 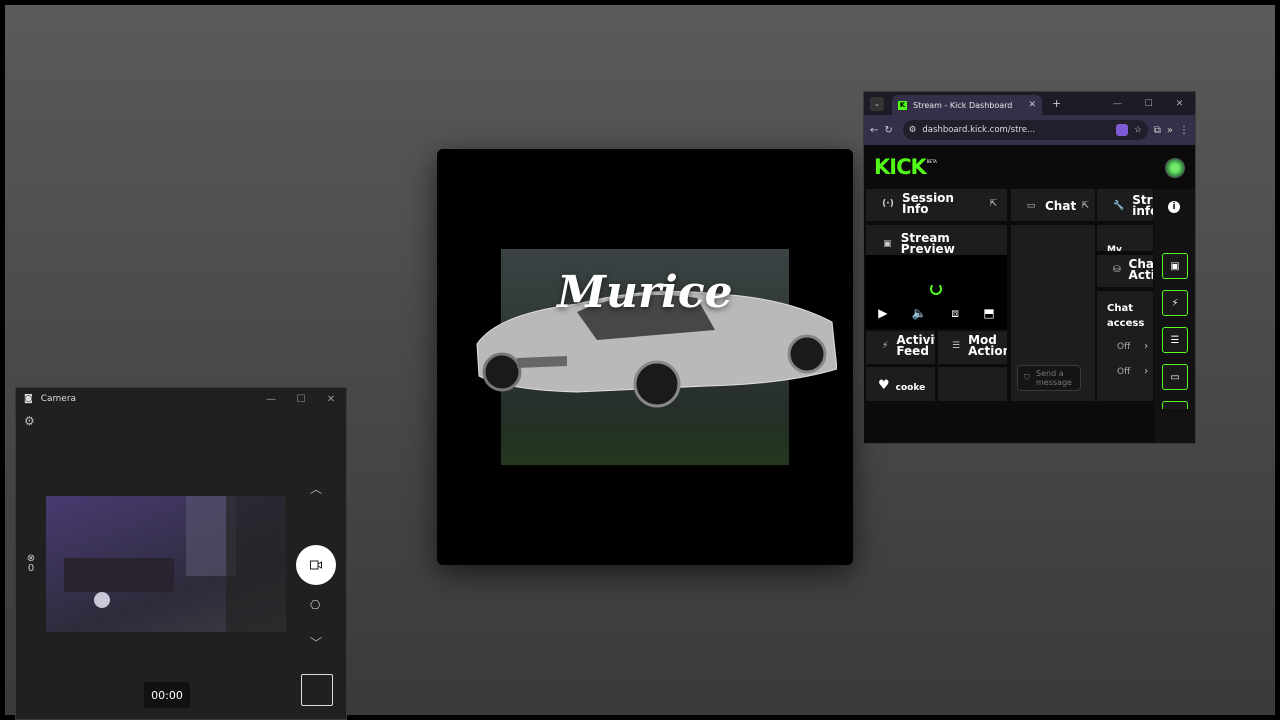 What do you see at coordinates (1140, 269) in the screenshot?
I see `chat-actions-title: Chat Actions` at bounding box center [1140, 269].